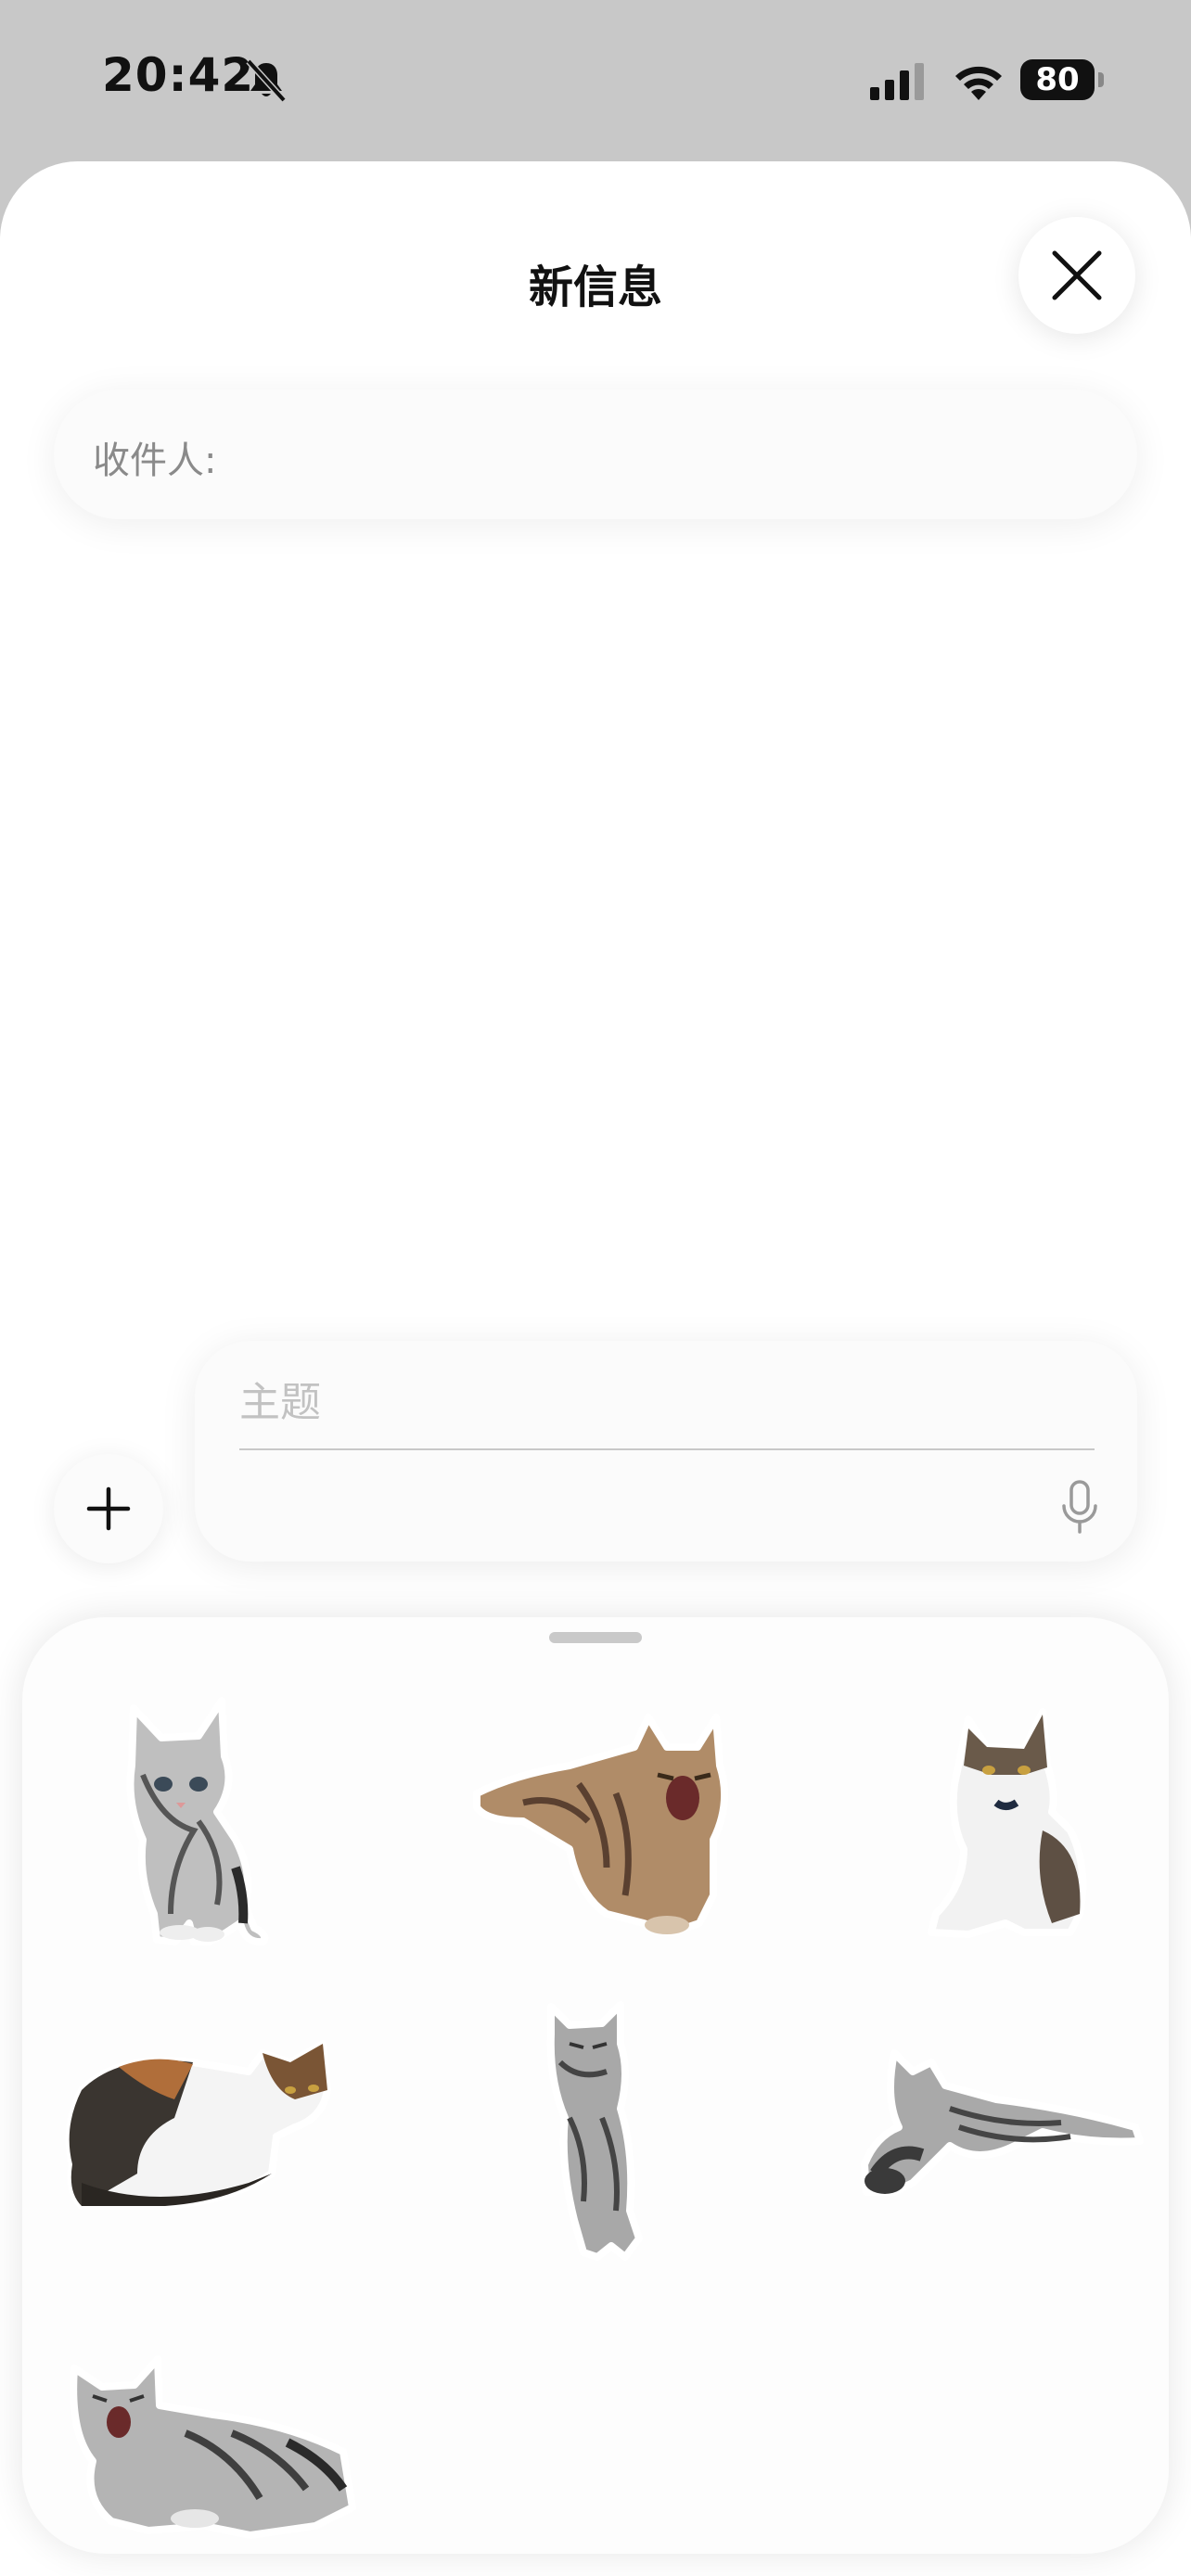 The image size is (1191, 2576). Describe the element at coordinates (978, 83) in the screenshot. I see `wifi-icon` at that location.